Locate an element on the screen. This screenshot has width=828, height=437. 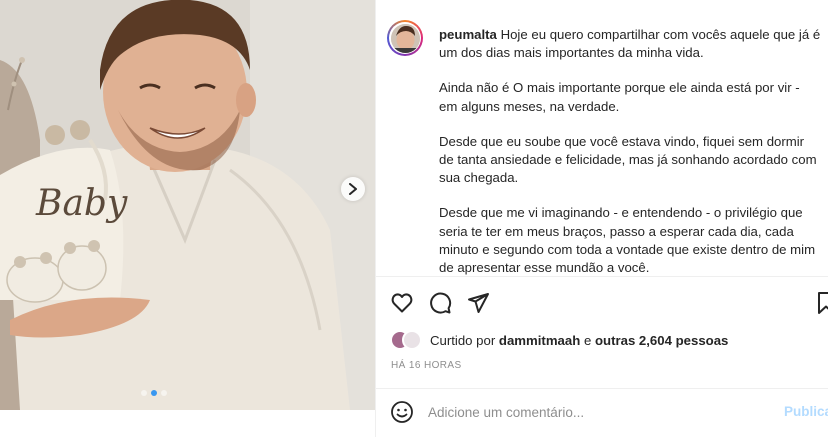
liker-avatars is located at coordinates (408, 340).